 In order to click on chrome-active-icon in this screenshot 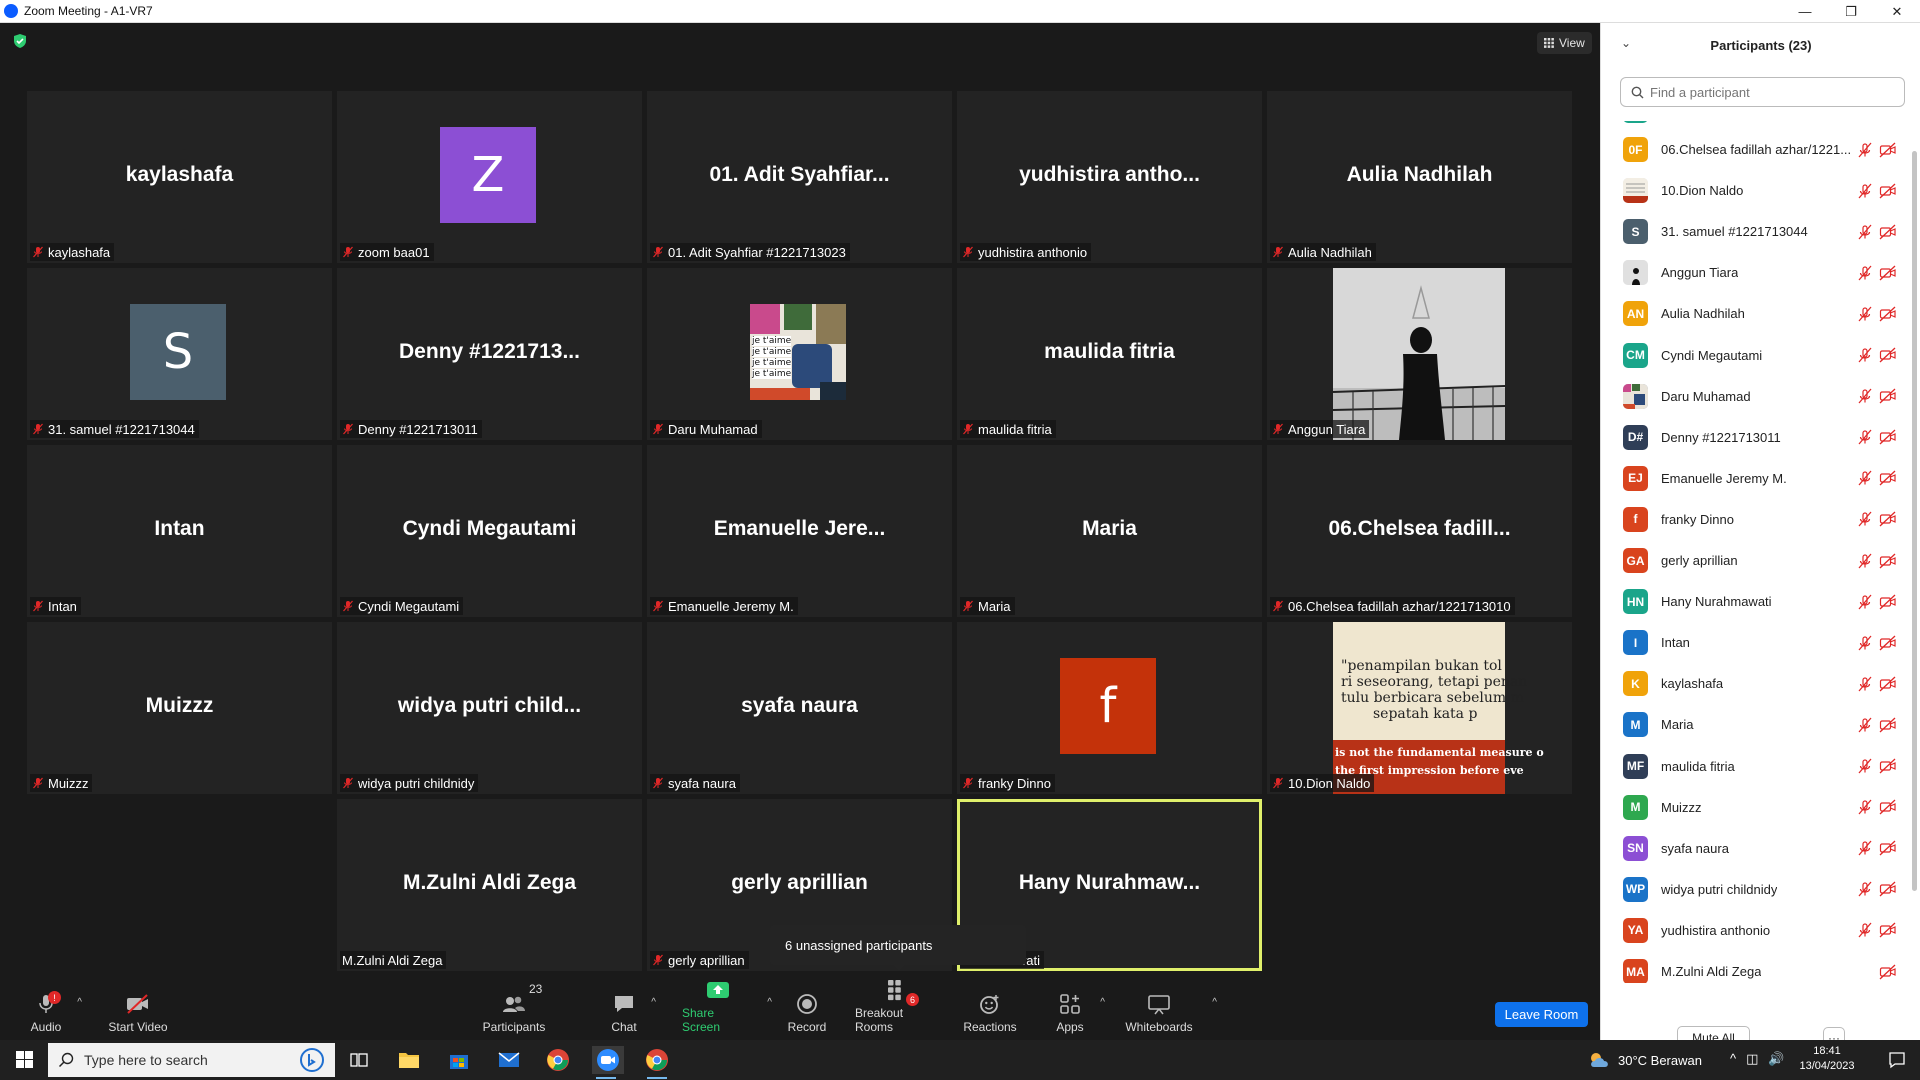, I will do `click(657, 1062)`.